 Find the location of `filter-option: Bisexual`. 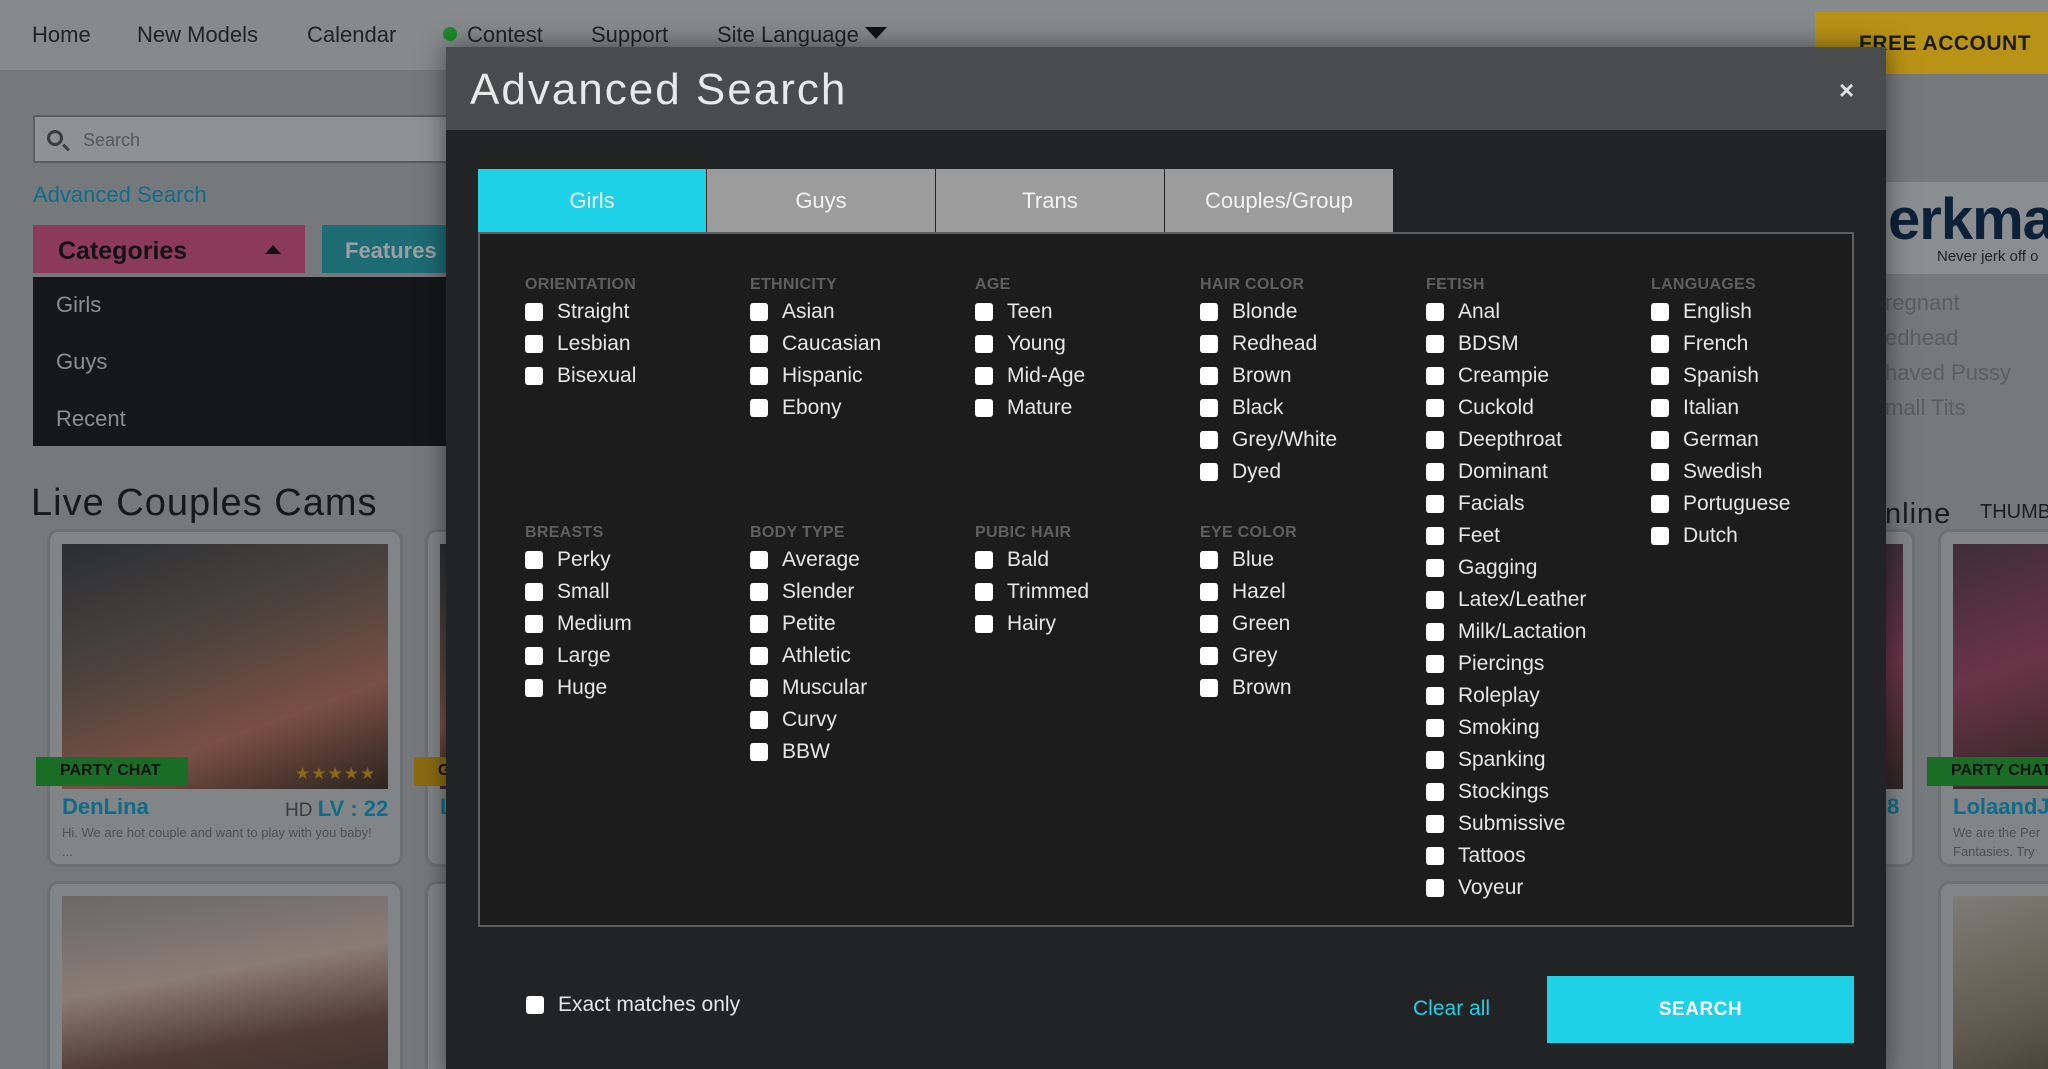

filter-option: Bisexual is located at coordinates (580, 376).